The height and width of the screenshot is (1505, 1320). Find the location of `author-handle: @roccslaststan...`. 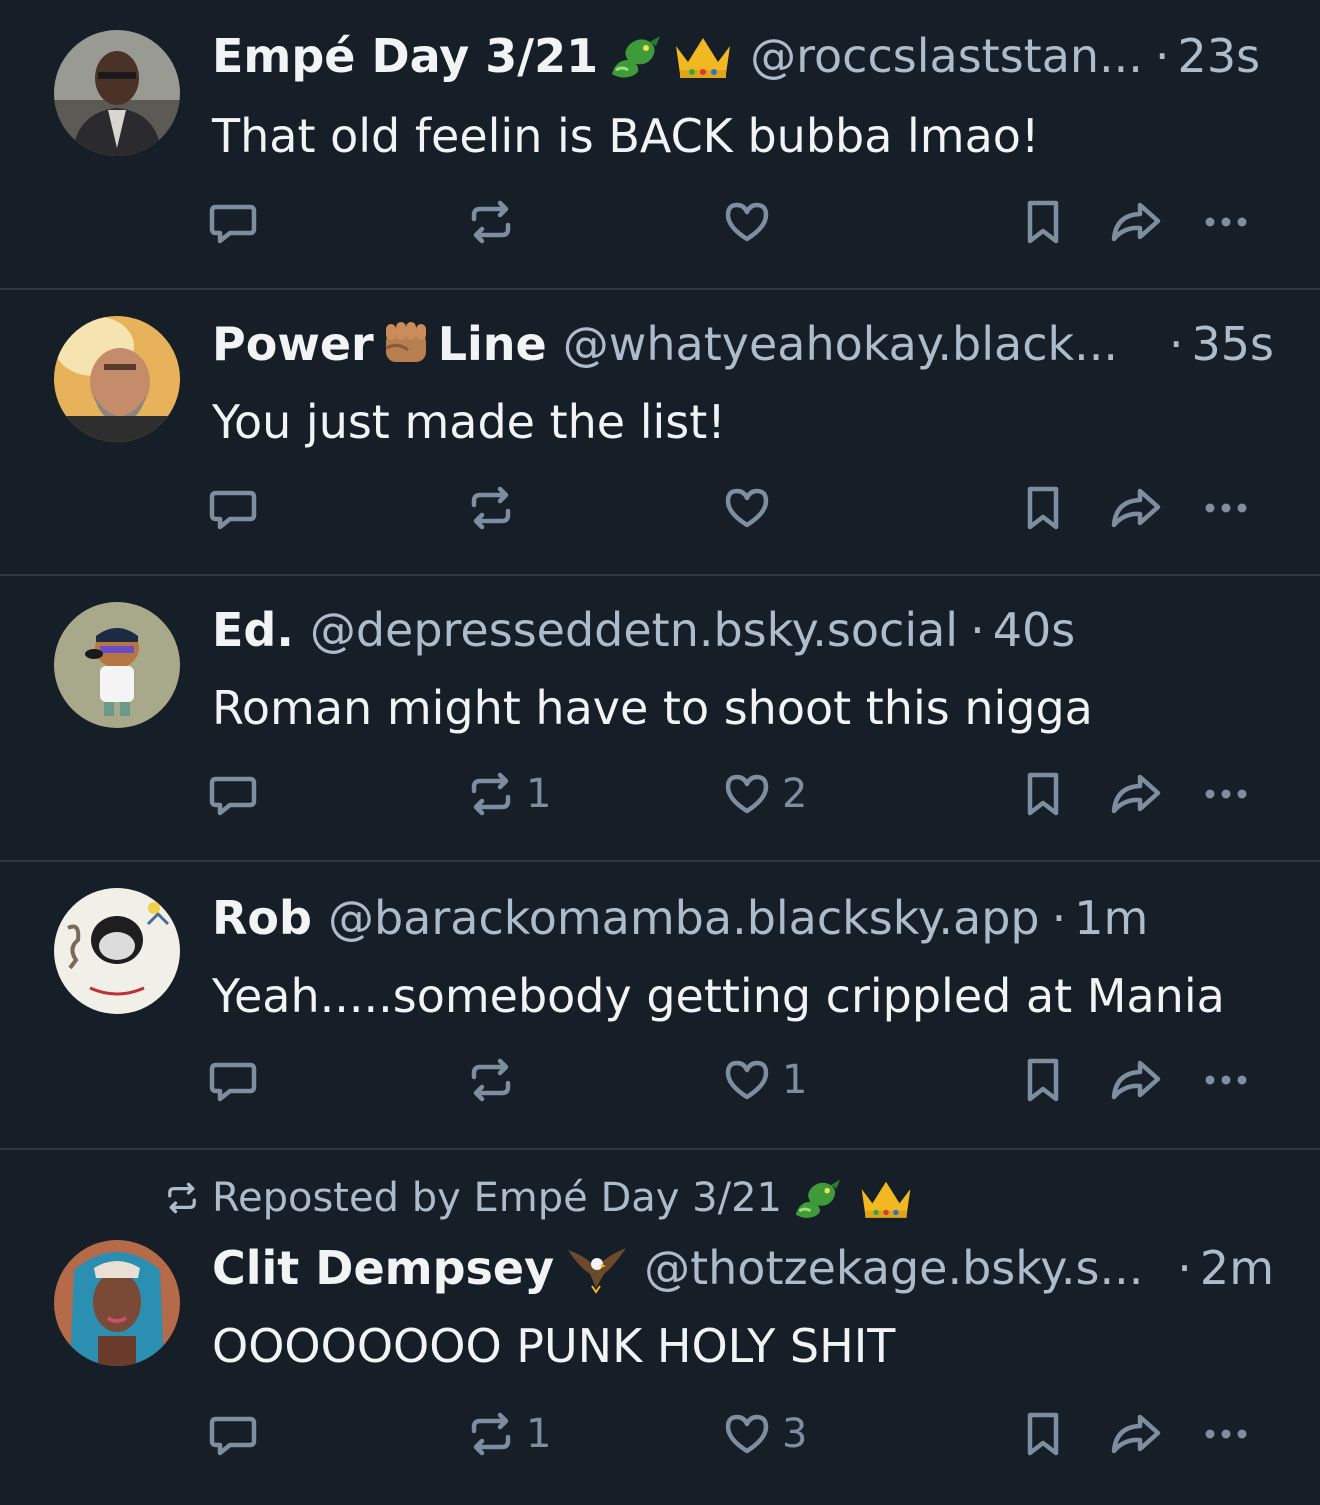

author-handle: @roccslaststan... is located at coordinates (946, 56).